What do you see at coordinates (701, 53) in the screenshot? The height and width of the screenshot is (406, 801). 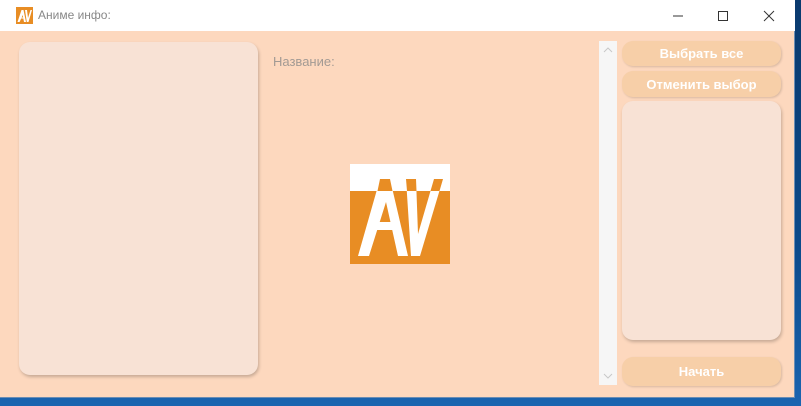 I see `select-all-button: Выбрать все` at bounding box center [701, 53].